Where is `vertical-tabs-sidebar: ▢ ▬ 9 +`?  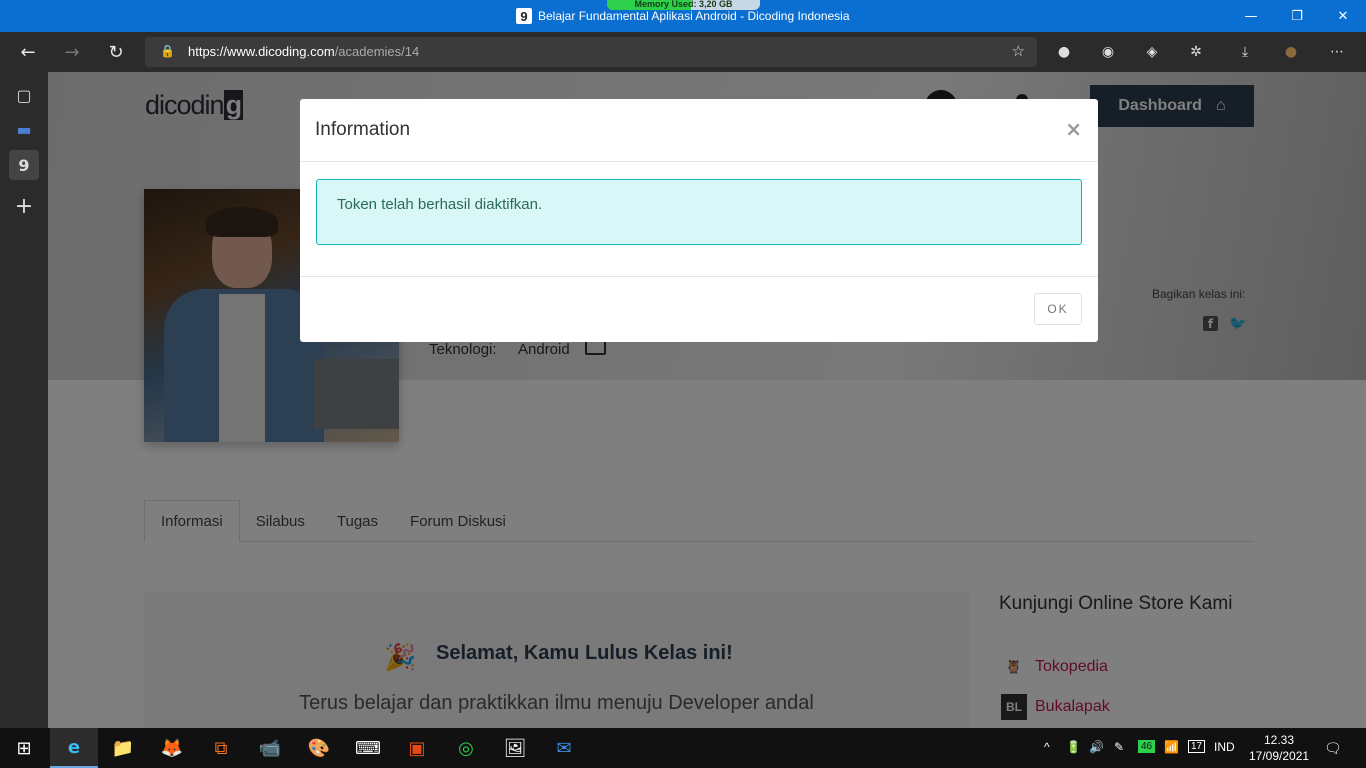
vertical-tabs-sidebar: ▢ ▬ 9 + is located at coordinates (24, 400).